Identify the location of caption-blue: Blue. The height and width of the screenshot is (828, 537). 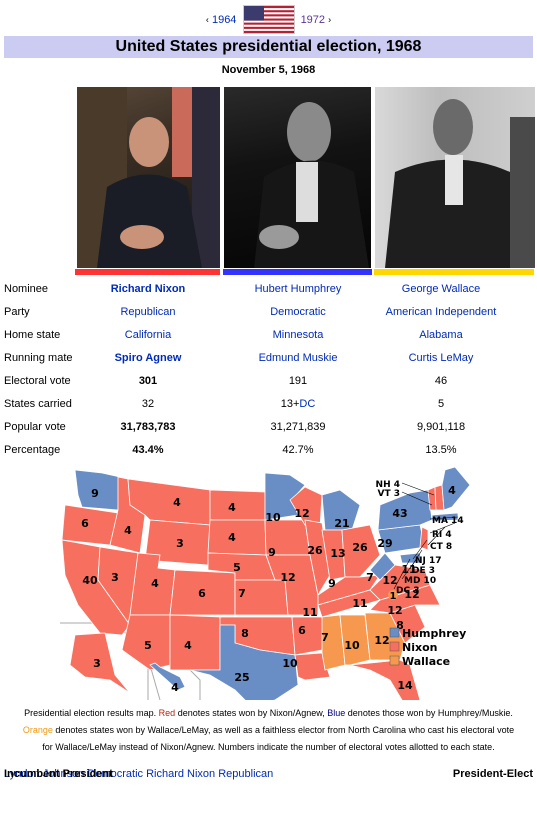
(336, 713).